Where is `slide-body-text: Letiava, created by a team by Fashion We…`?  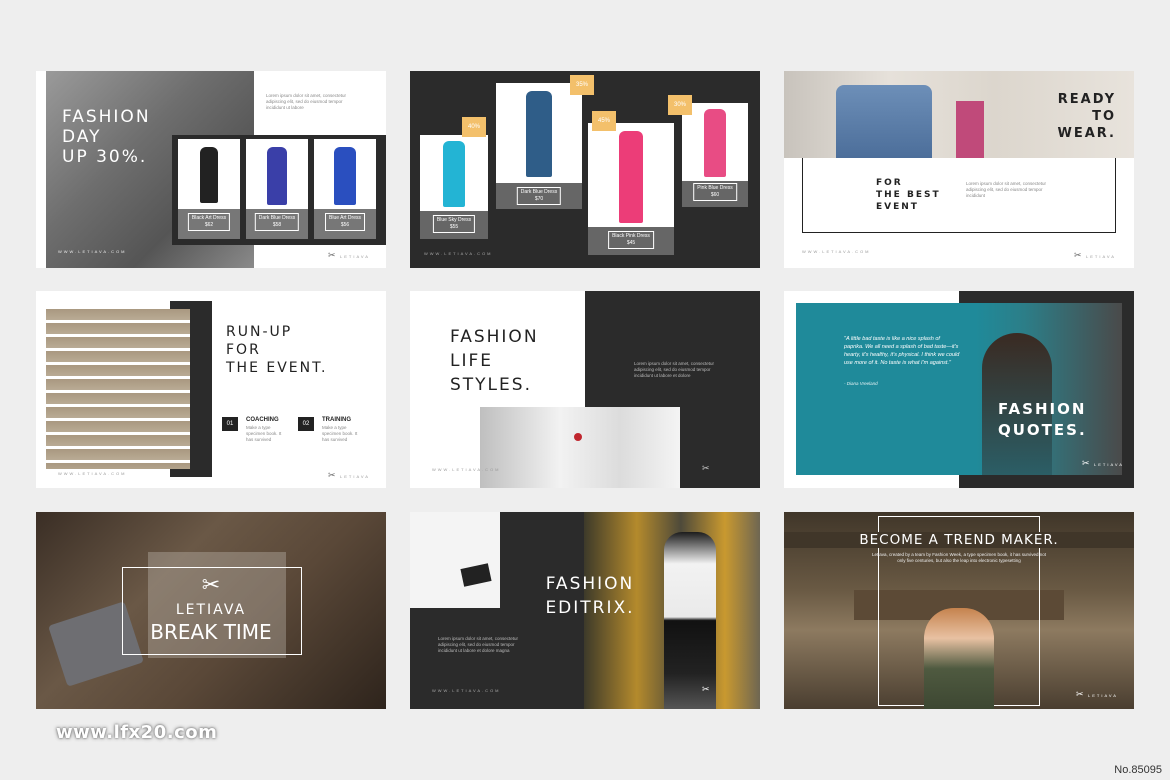 slide-body-text: Letiava, created by a team by Fashion We… is located at coordinates (958, 557).